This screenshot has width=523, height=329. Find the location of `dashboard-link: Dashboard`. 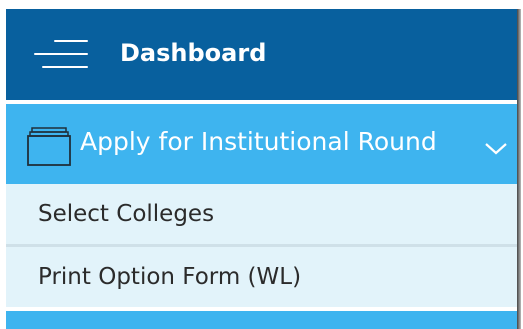

dashboard-link: Dashboard is located at coordinates (193, 53).